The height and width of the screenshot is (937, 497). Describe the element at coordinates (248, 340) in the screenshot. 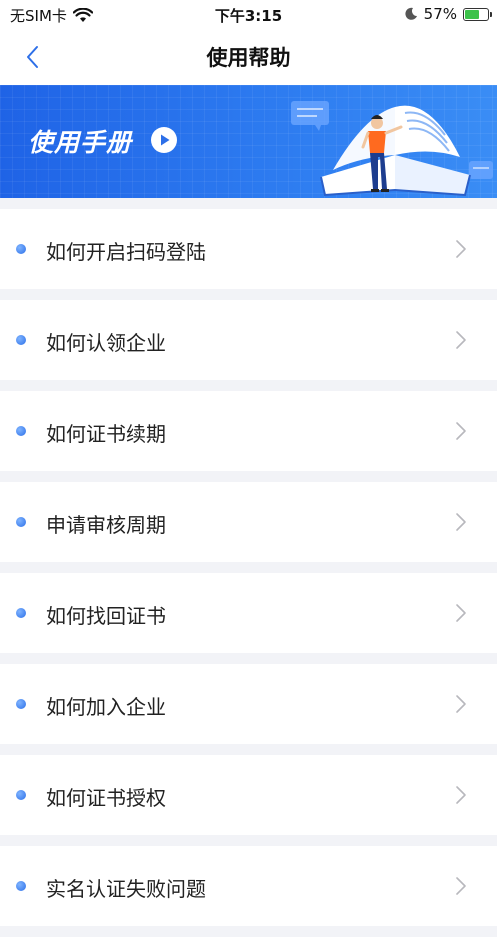

I see `list-item: 如何认领企业` at that location.